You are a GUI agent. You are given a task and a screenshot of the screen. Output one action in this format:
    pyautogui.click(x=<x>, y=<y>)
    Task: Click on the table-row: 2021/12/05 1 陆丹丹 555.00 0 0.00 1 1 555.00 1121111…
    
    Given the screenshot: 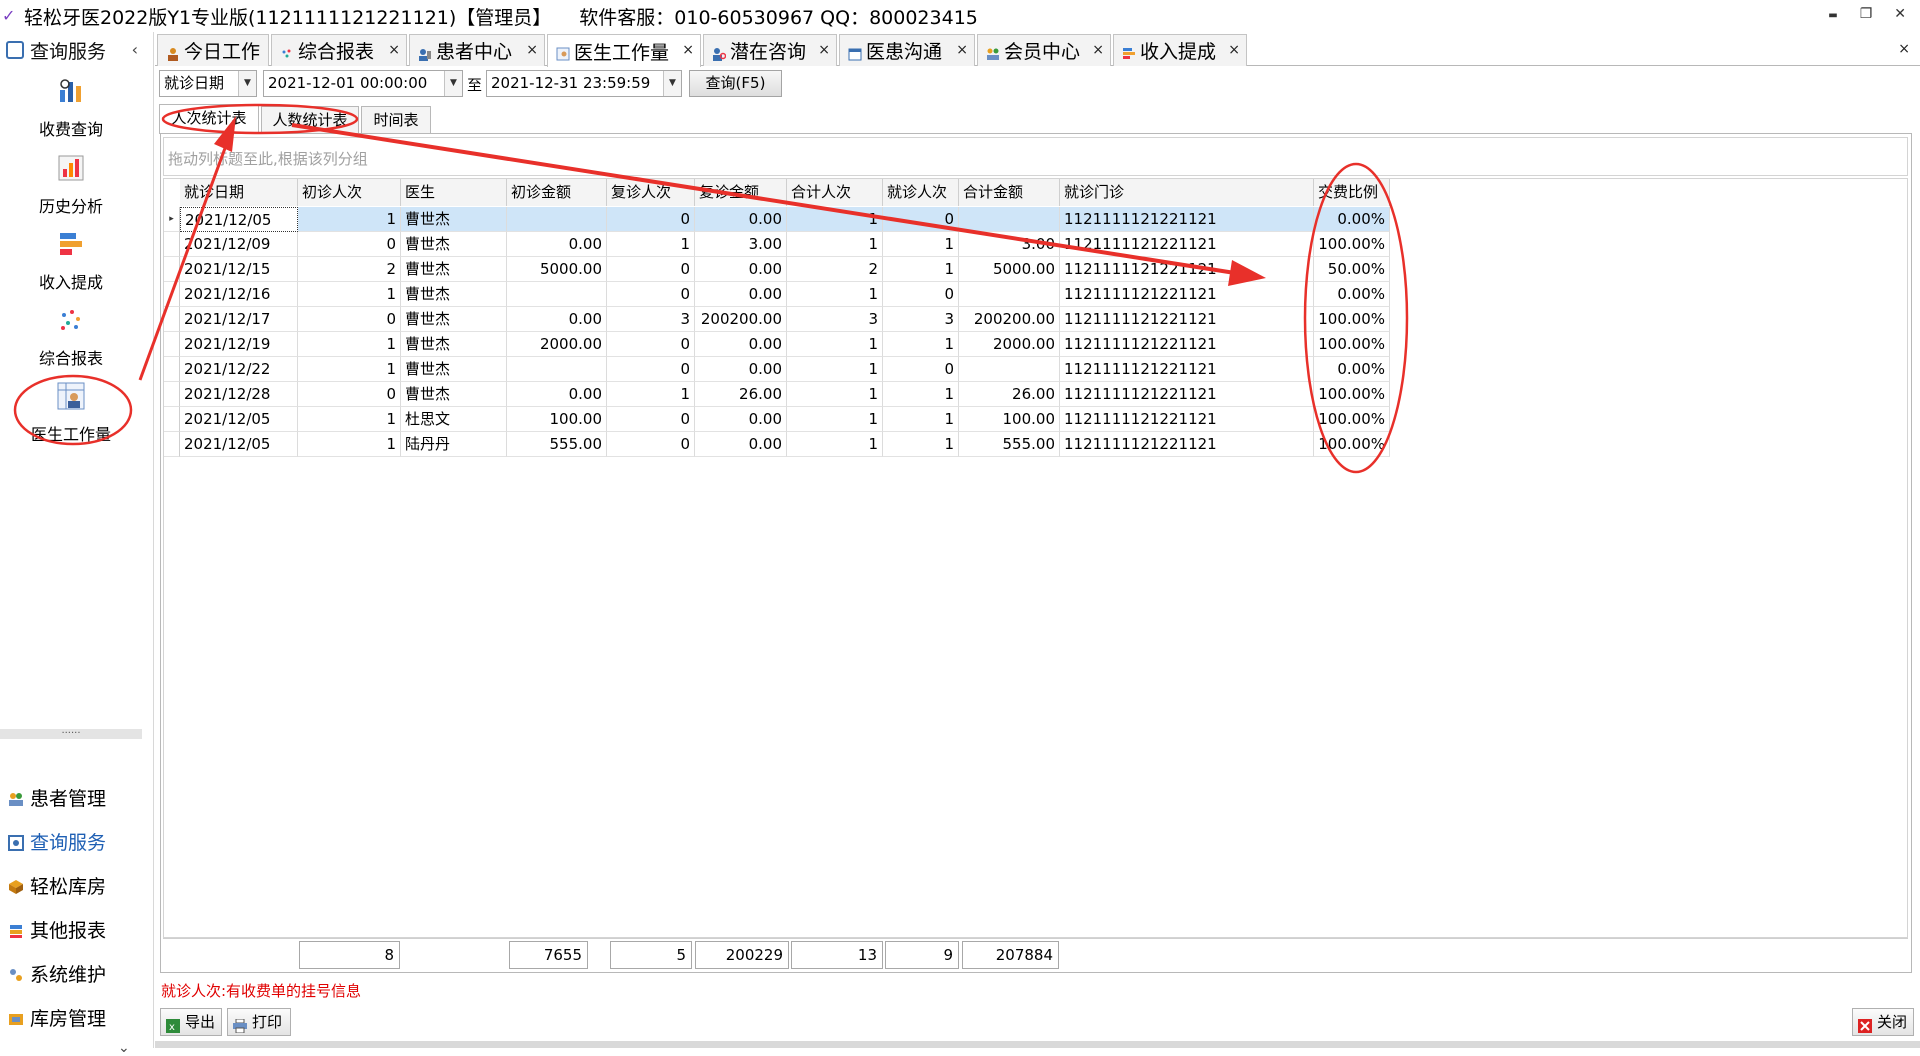 What is the action you would take?
    pyautogui.click(x=777, y=444)
    